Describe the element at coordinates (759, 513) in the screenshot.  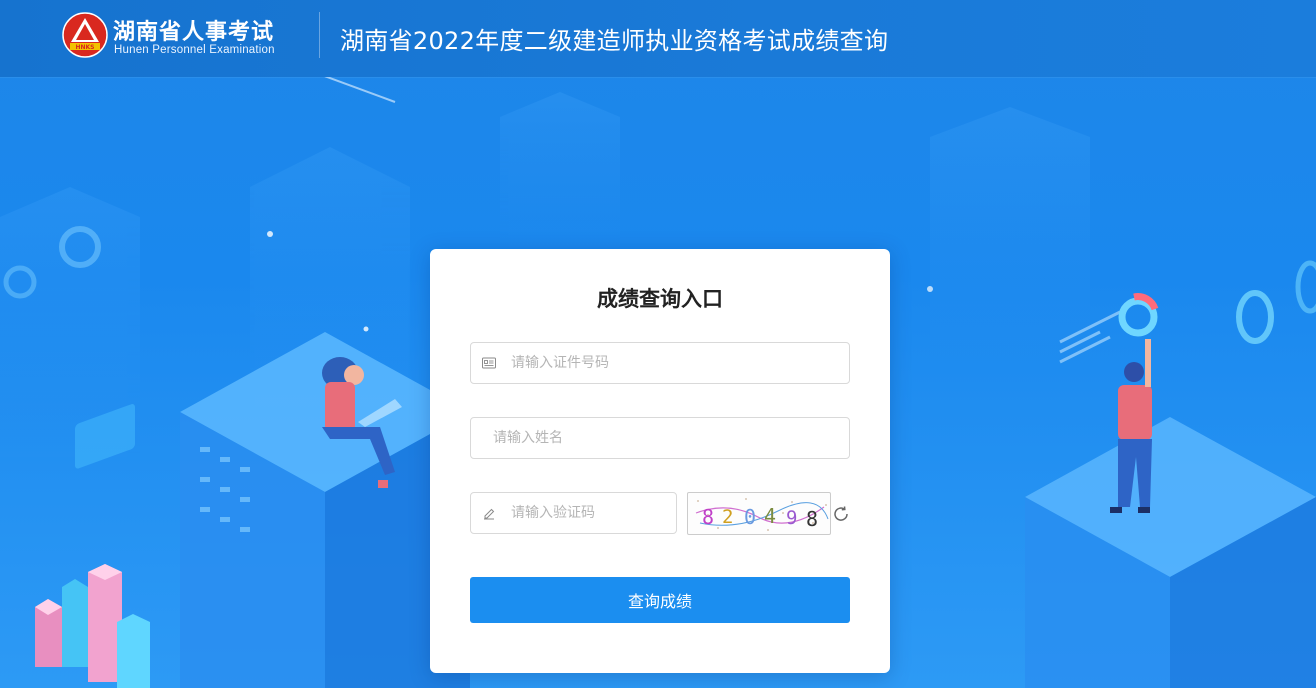
I see `captcha-image: 8 2 0 4 9 8` at that location.